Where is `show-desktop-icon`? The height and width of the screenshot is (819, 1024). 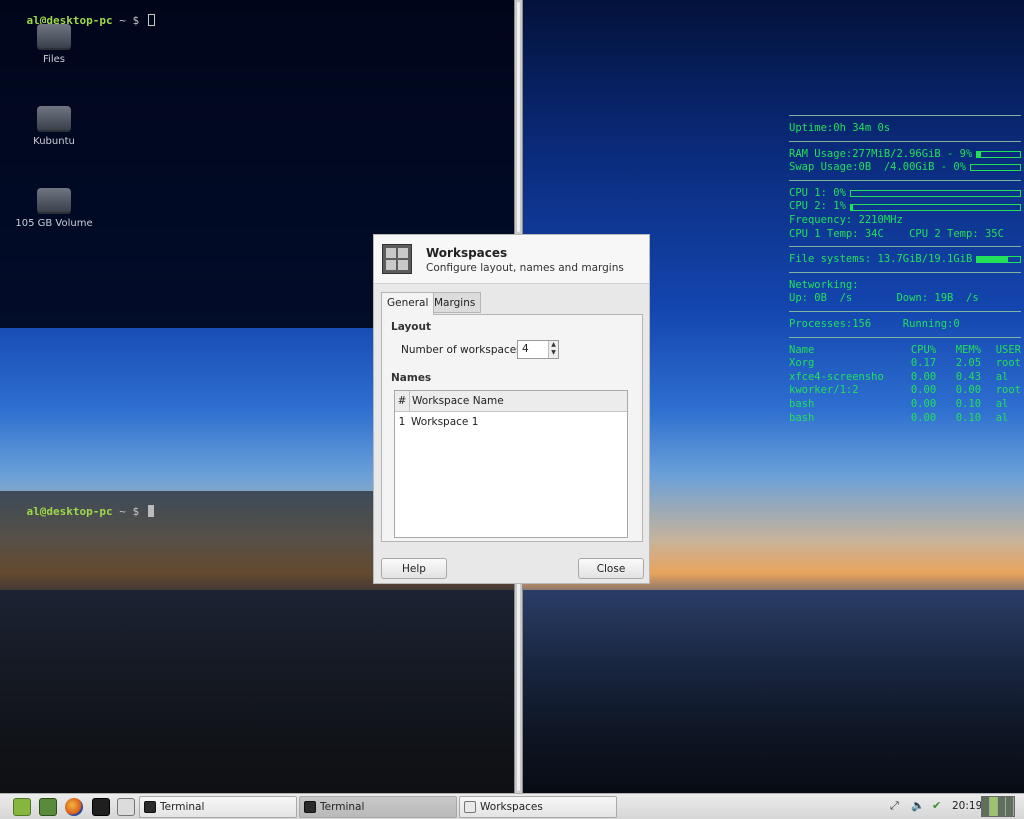
show-desktop-icon is located at coordinates (48, 807).